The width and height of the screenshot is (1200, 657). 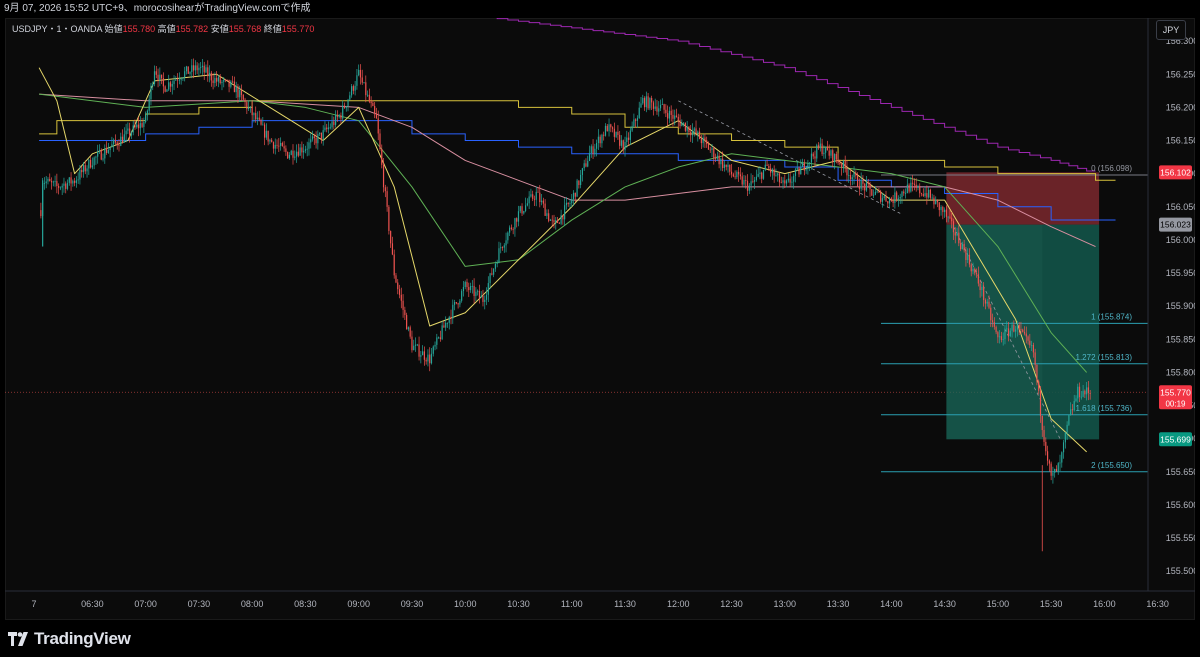 What do you see at coordinates (1180, 141) in the screenshot?
I see `price-tick-label: 156.150` at bounding box center [1180, 141].